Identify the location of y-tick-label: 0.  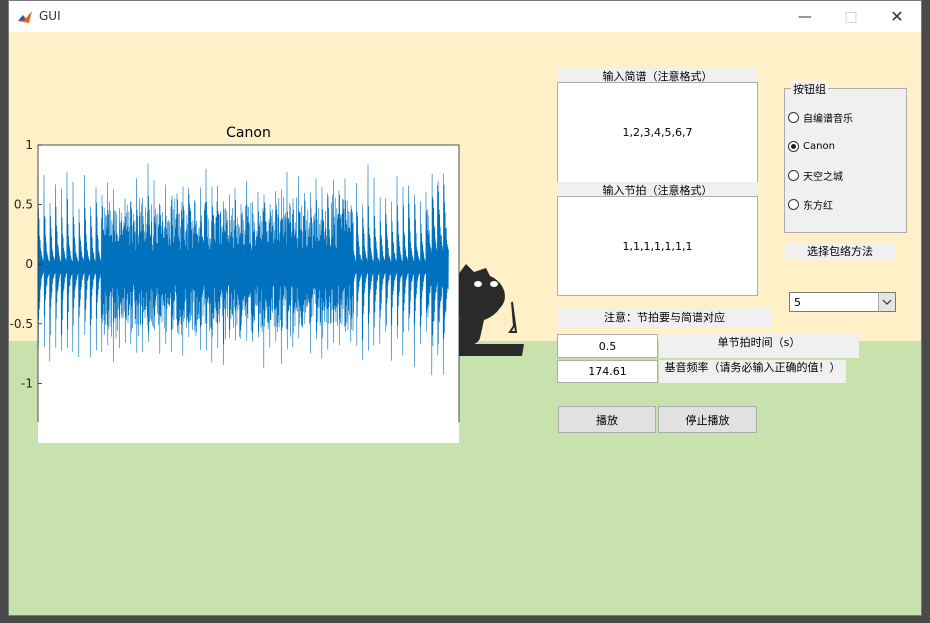
(29, 264).